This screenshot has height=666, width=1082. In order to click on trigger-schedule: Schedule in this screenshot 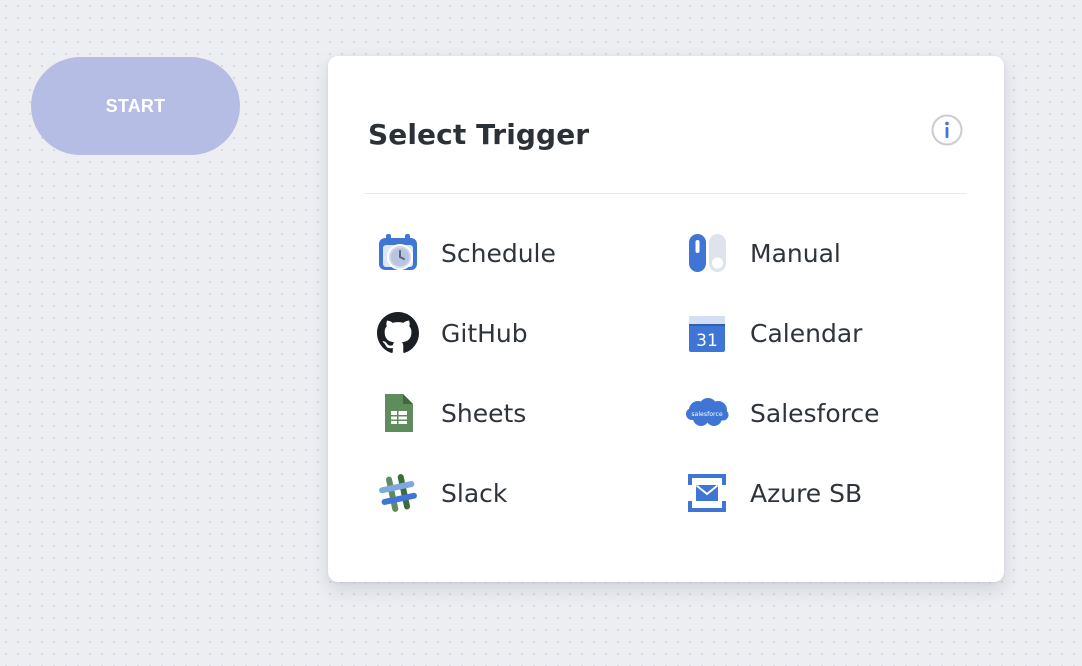, I will do `click(506, 253)`.